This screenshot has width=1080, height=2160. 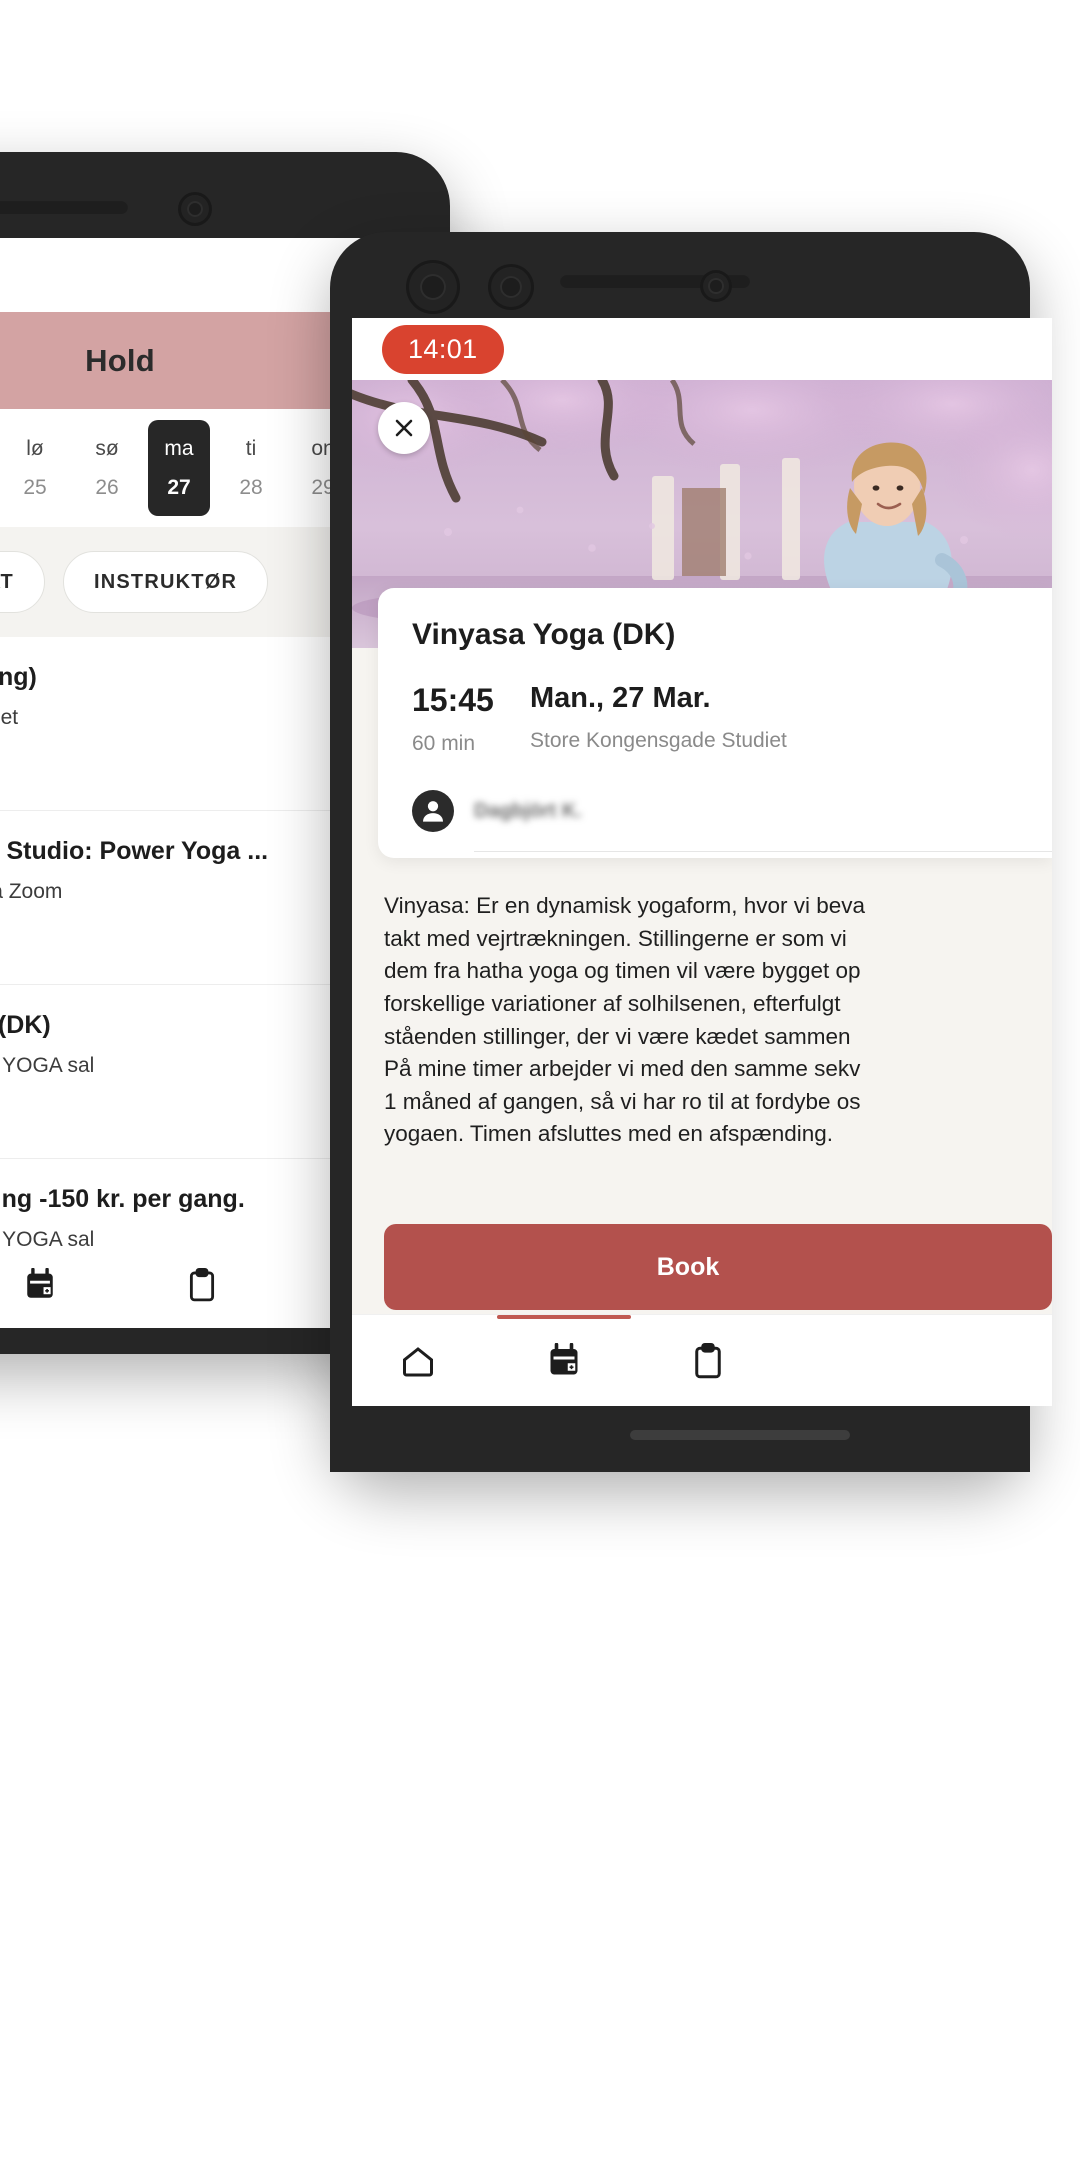 What do you see at coordinates (107, 448) in the screenshot?
I see `day-of-week: sø` at bounding box center [107, 448].